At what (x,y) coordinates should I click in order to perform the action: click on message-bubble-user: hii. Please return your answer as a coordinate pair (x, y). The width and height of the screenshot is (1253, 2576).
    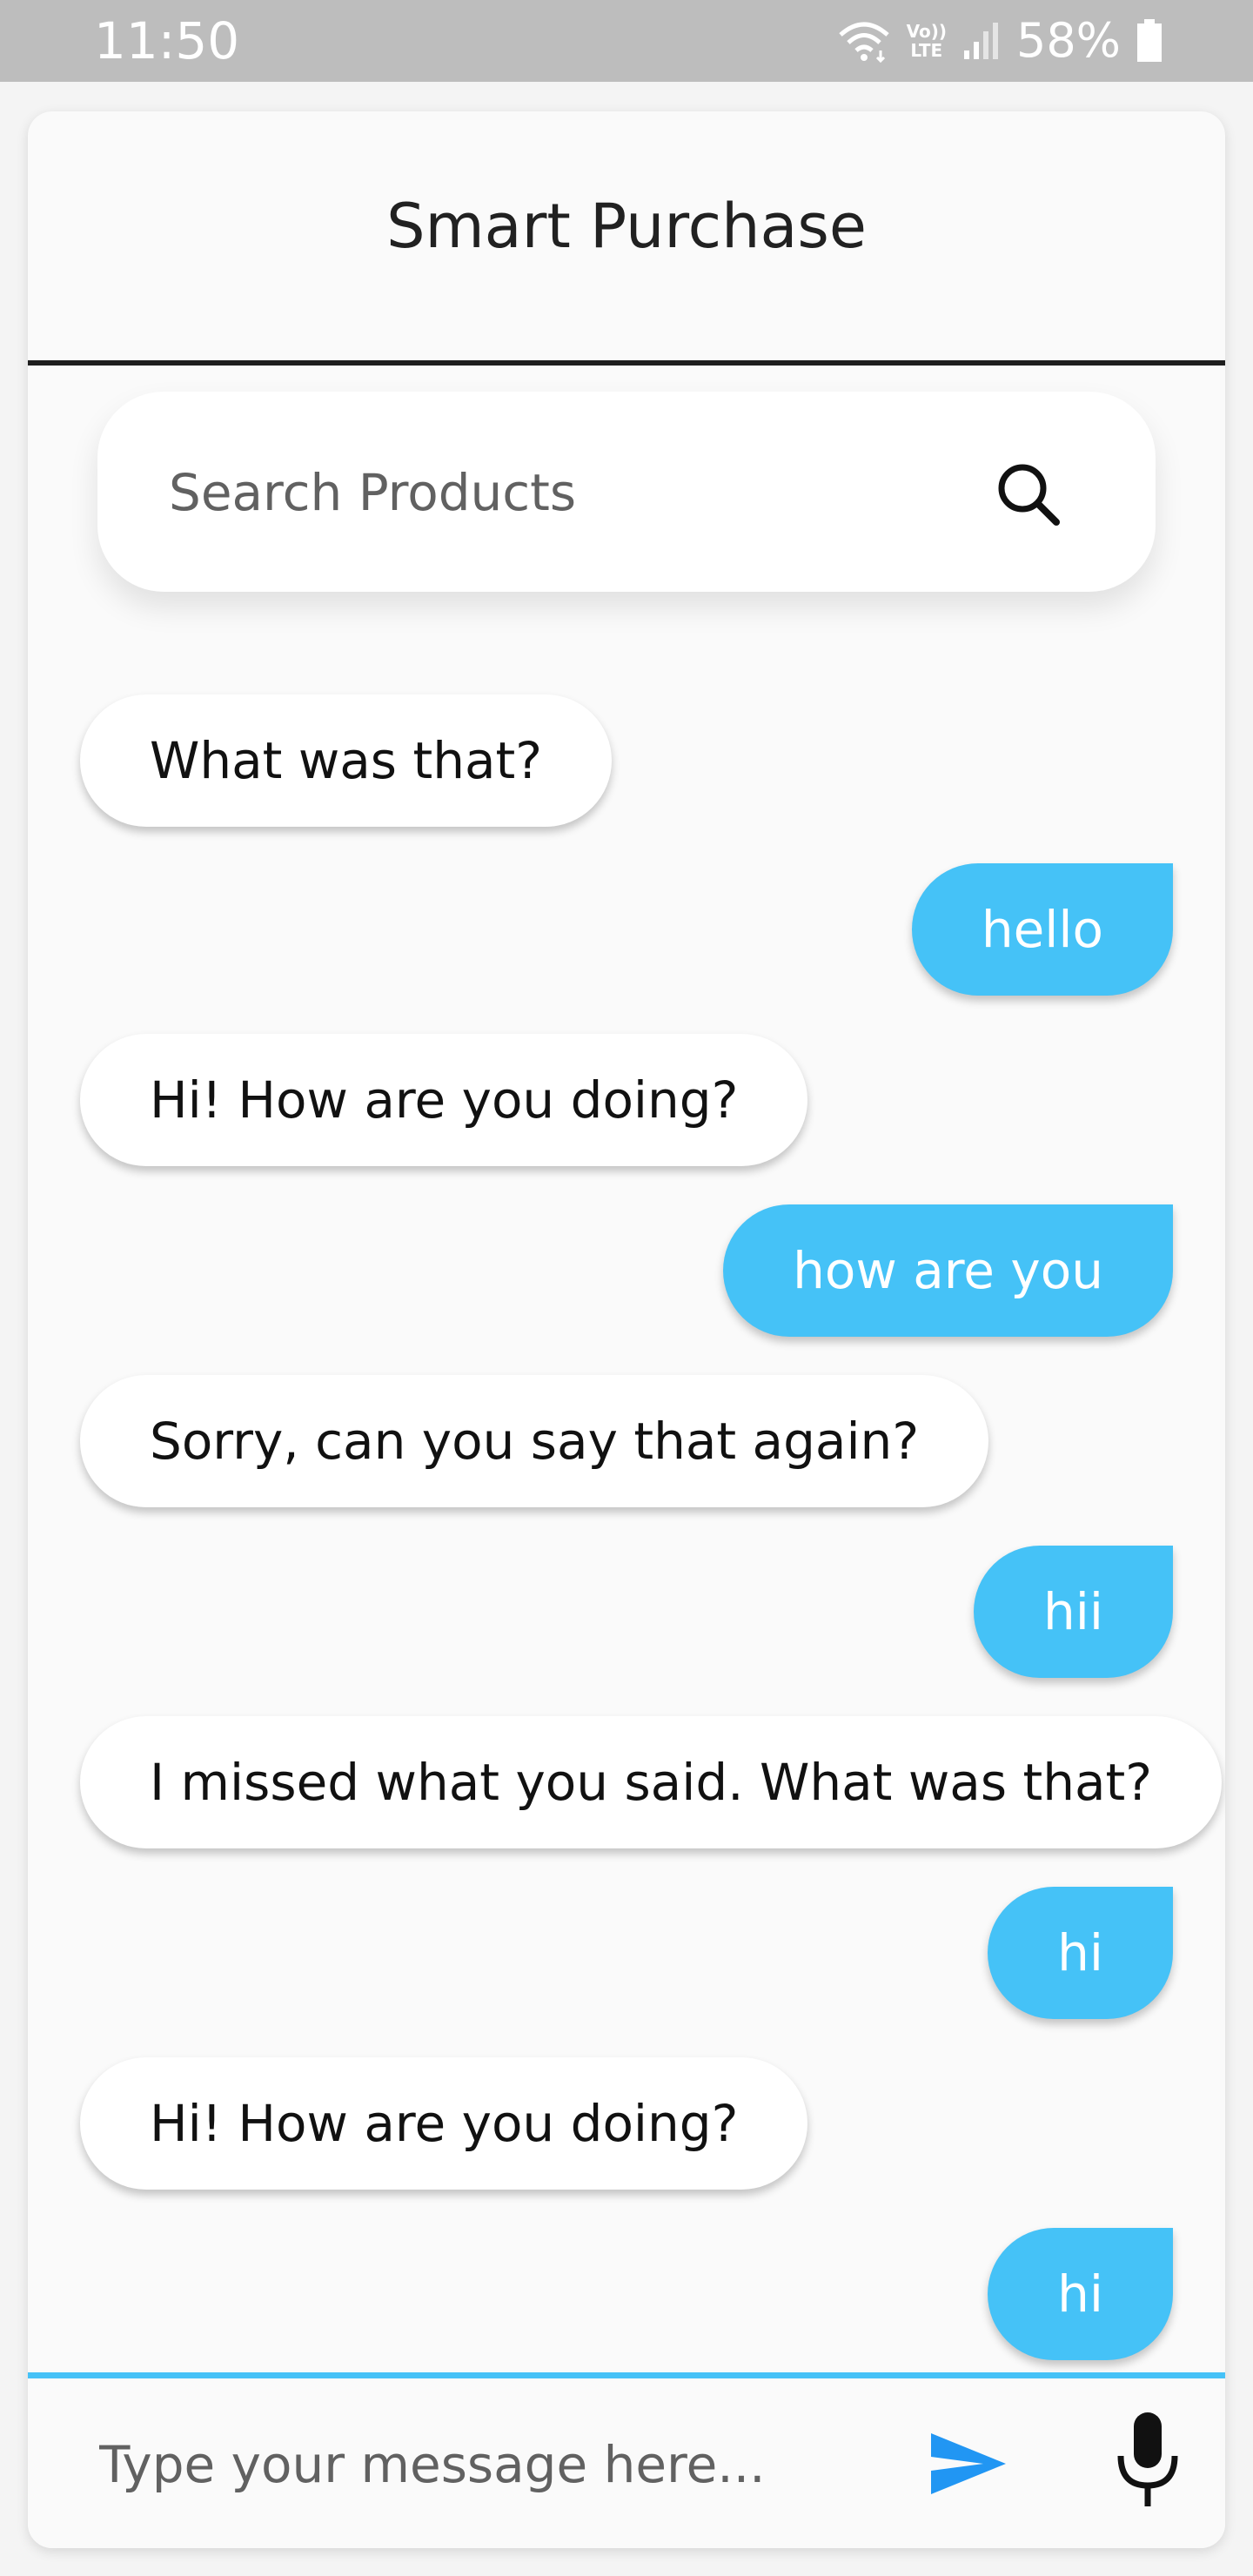
    Looking at the image, I should click on (1073, 1612).